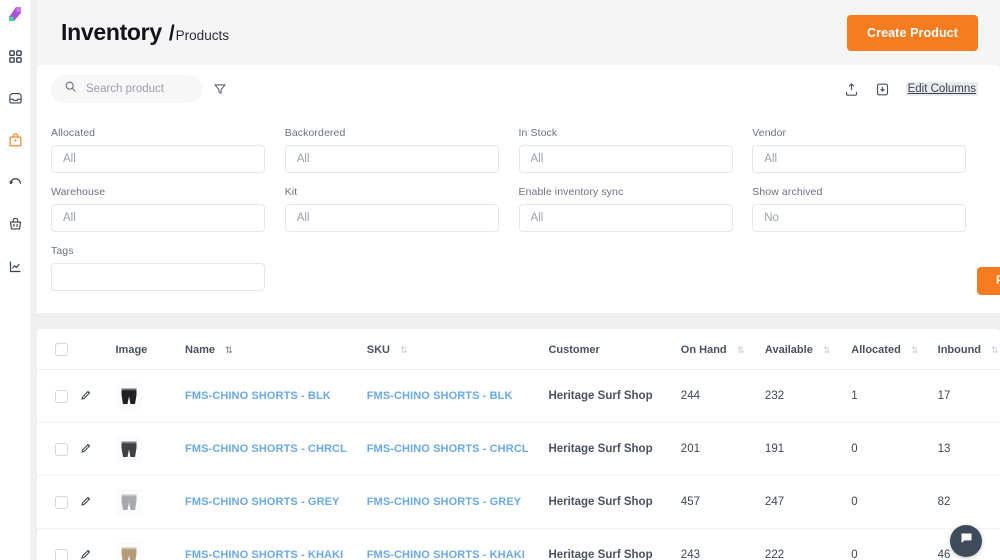 This screenshot has height=560, width=1000. Describe the element at coordinates (391, 159) in the screenshot. I see `filter-input-backordered` at that location.